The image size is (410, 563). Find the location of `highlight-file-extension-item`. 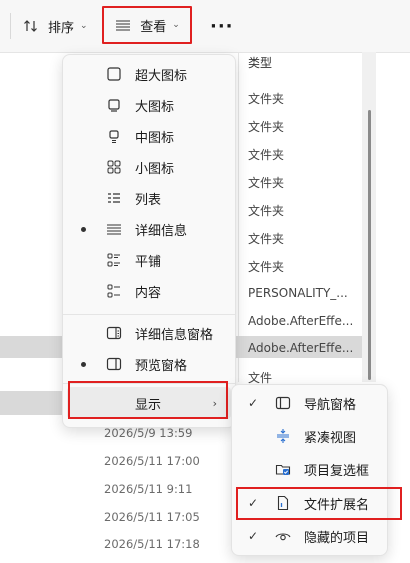

highlight-file-extension-item is located at coordinates (319, 503).